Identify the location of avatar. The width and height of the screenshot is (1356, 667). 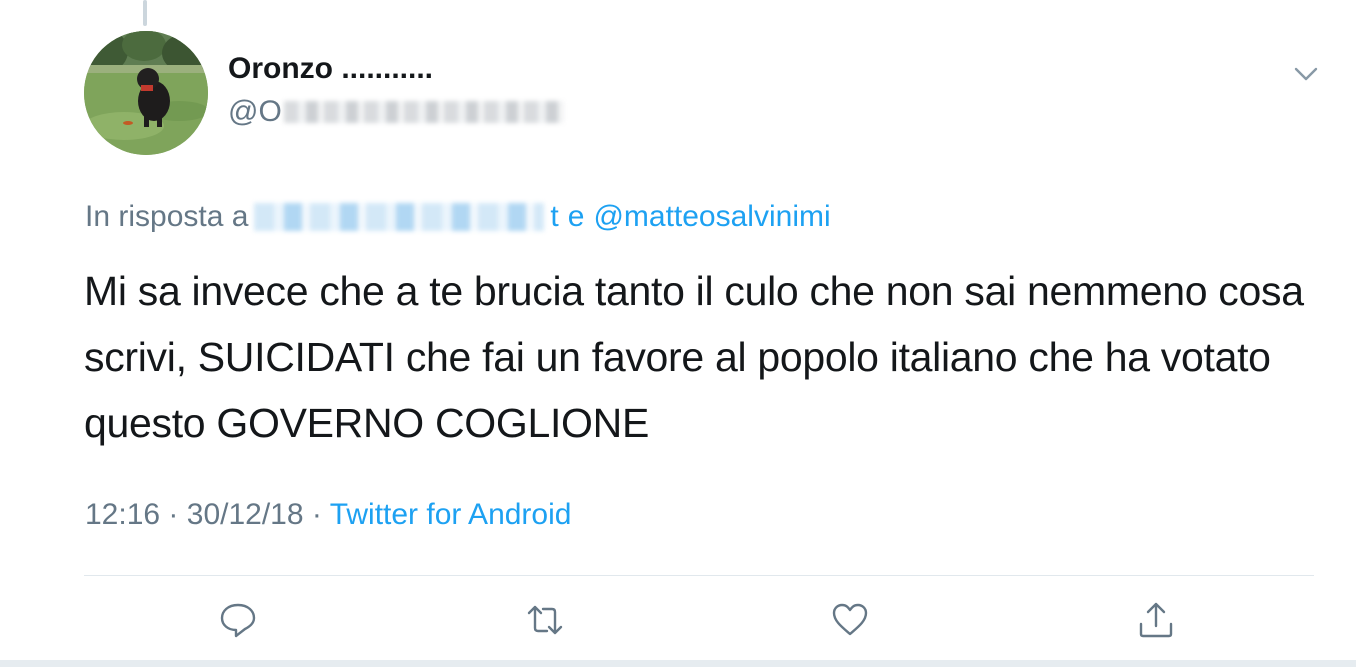
(146, 93).